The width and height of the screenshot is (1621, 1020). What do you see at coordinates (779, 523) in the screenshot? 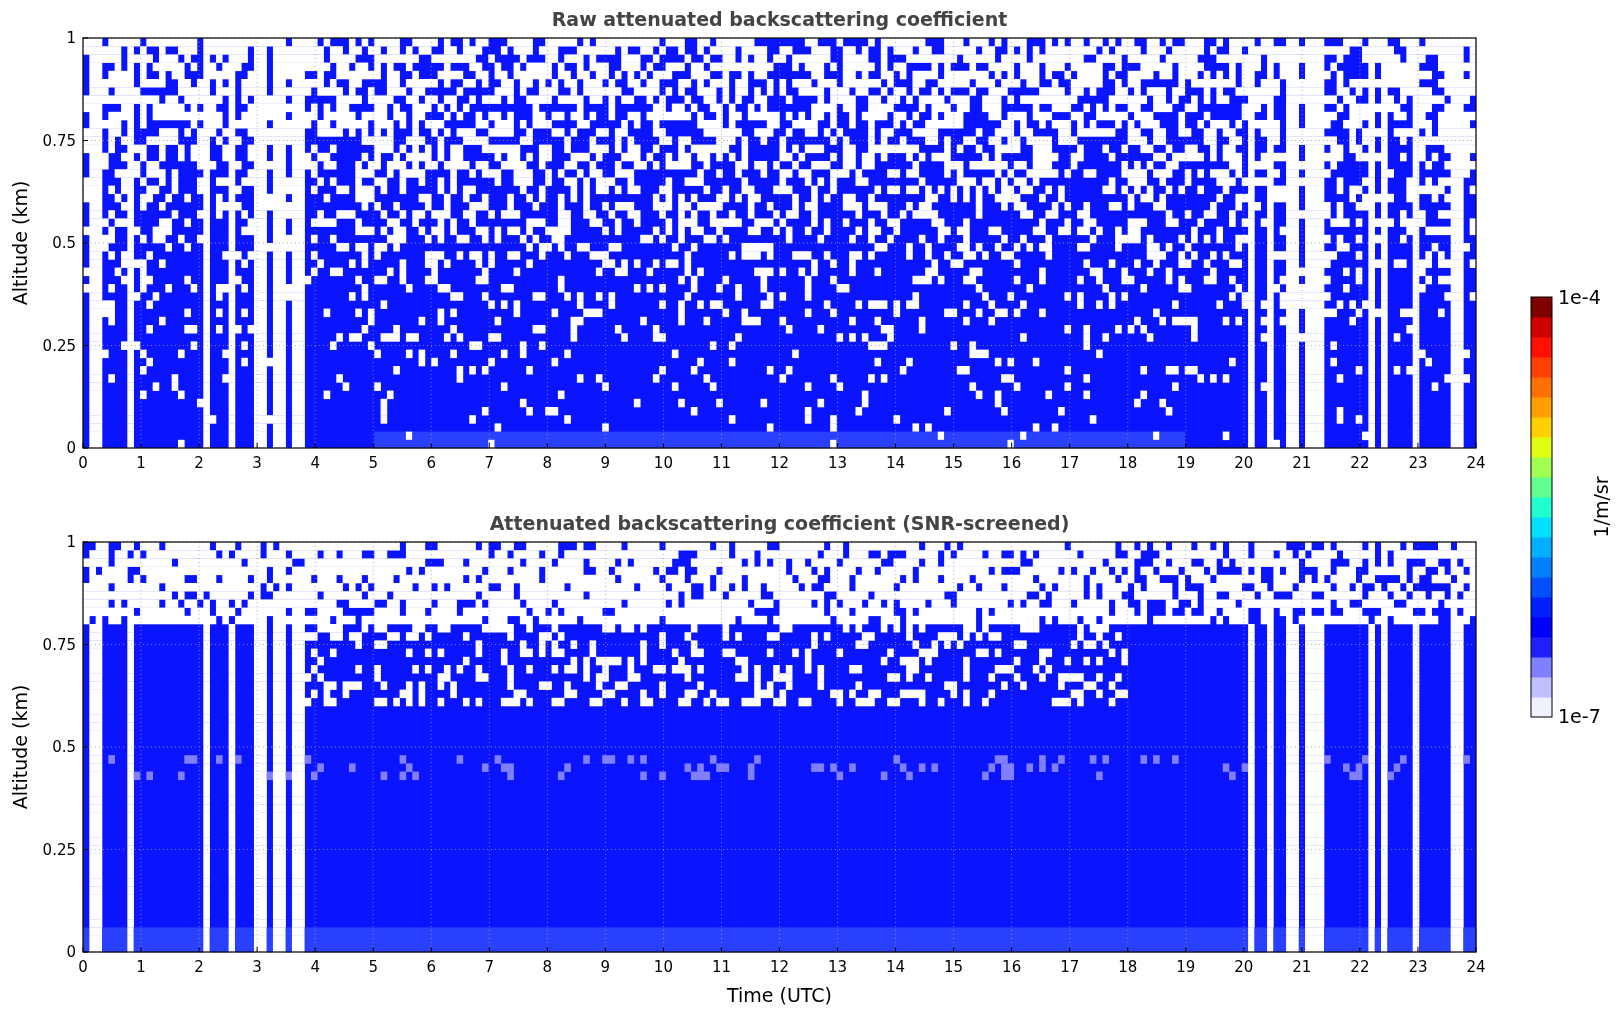
I see `chart-title: Attenuated backscattering coefficient (SNR-screened)` at bounding box center [779, 523].